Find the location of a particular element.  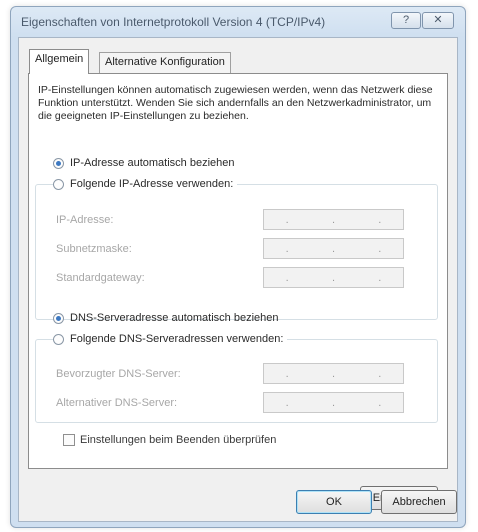

tab-alternative-konfiguration: Alternative Konfiguration is located at coordinates (165, 62).